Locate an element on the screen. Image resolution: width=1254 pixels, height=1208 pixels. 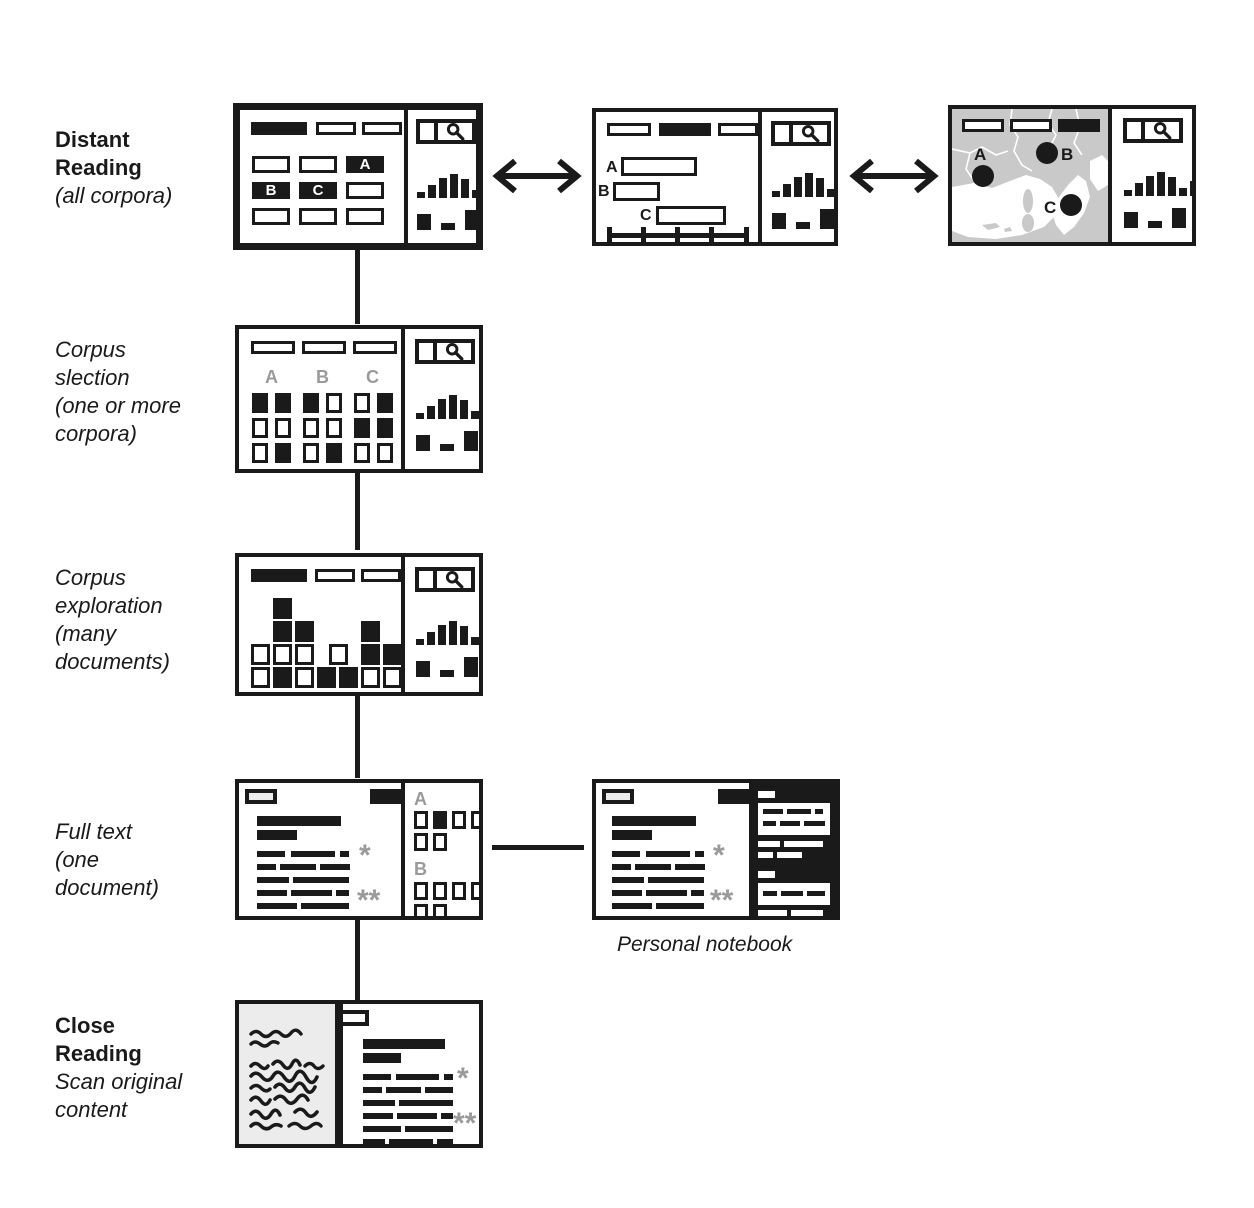
map-pin-a is located at coordinates (983, 176).